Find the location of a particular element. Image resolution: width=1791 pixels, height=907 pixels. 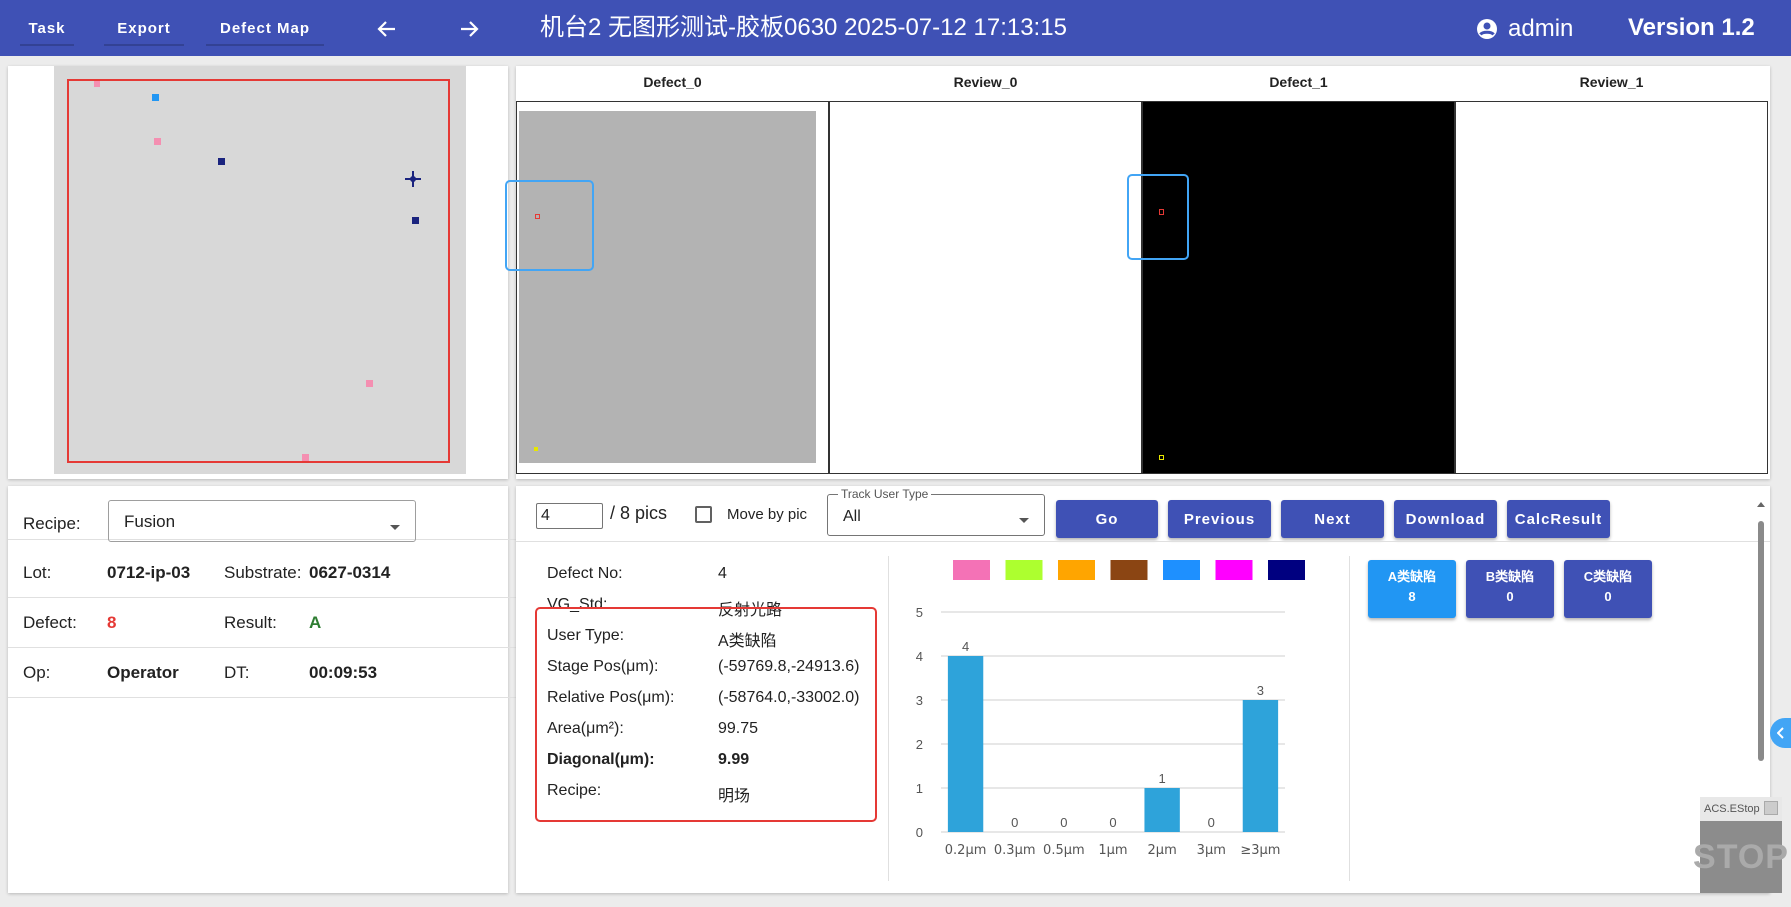

x-tick-label: 0.5μm is located at coordinates (1064, 850).